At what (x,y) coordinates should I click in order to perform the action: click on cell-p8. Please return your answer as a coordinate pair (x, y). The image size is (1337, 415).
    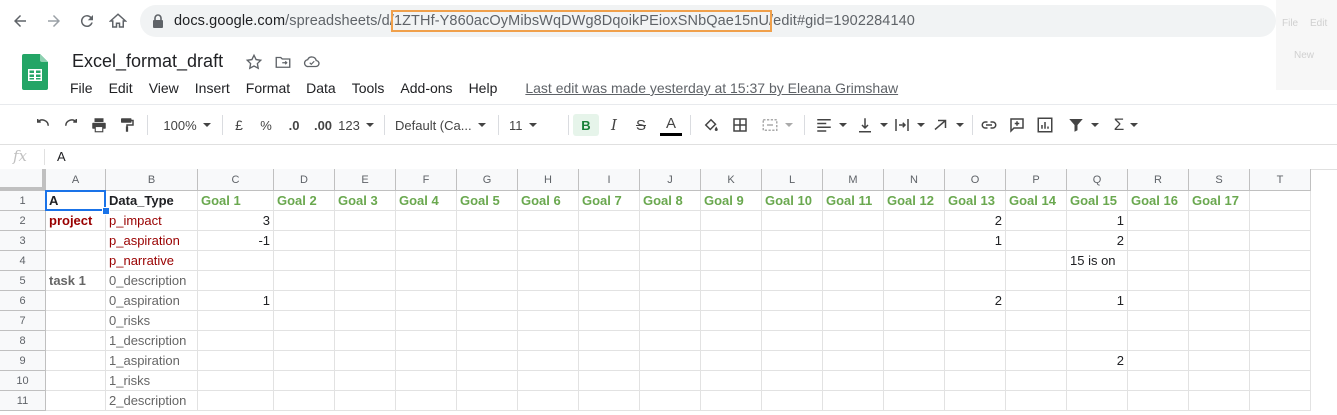
    Looking at the image, I should click on (1036, 341).